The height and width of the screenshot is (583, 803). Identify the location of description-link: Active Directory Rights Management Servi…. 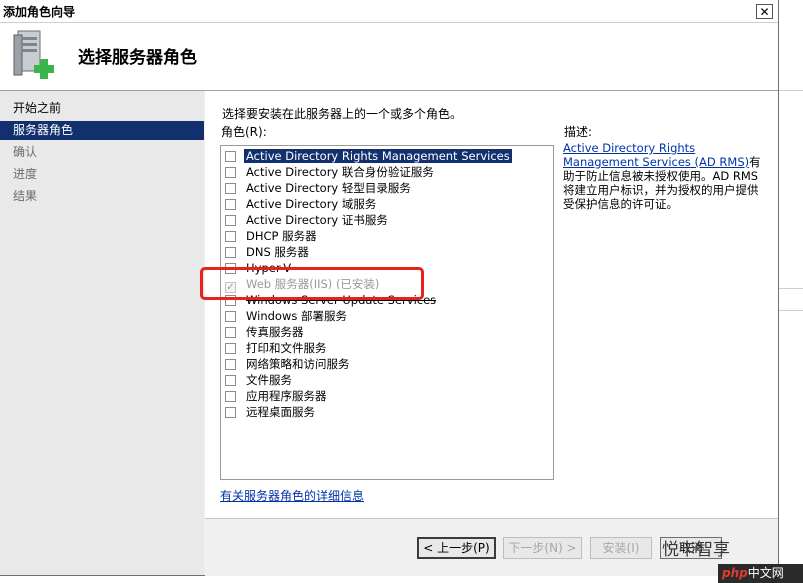
(656, 155).